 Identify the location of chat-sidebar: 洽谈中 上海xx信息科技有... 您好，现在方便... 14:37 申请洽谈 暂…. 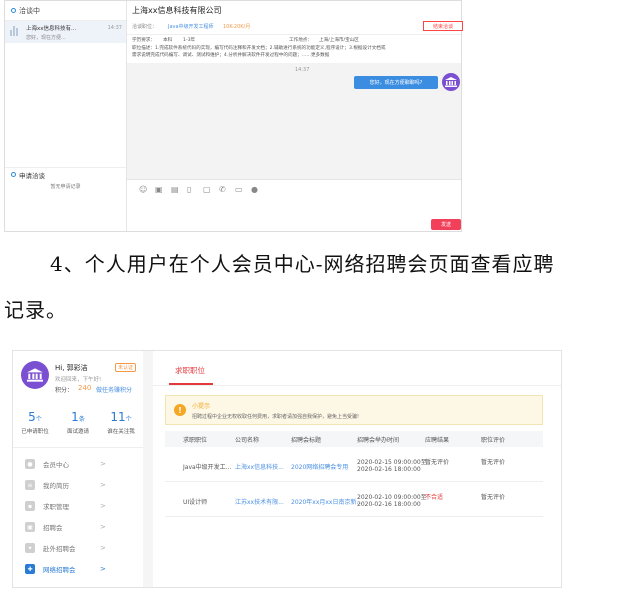
(66, 116).